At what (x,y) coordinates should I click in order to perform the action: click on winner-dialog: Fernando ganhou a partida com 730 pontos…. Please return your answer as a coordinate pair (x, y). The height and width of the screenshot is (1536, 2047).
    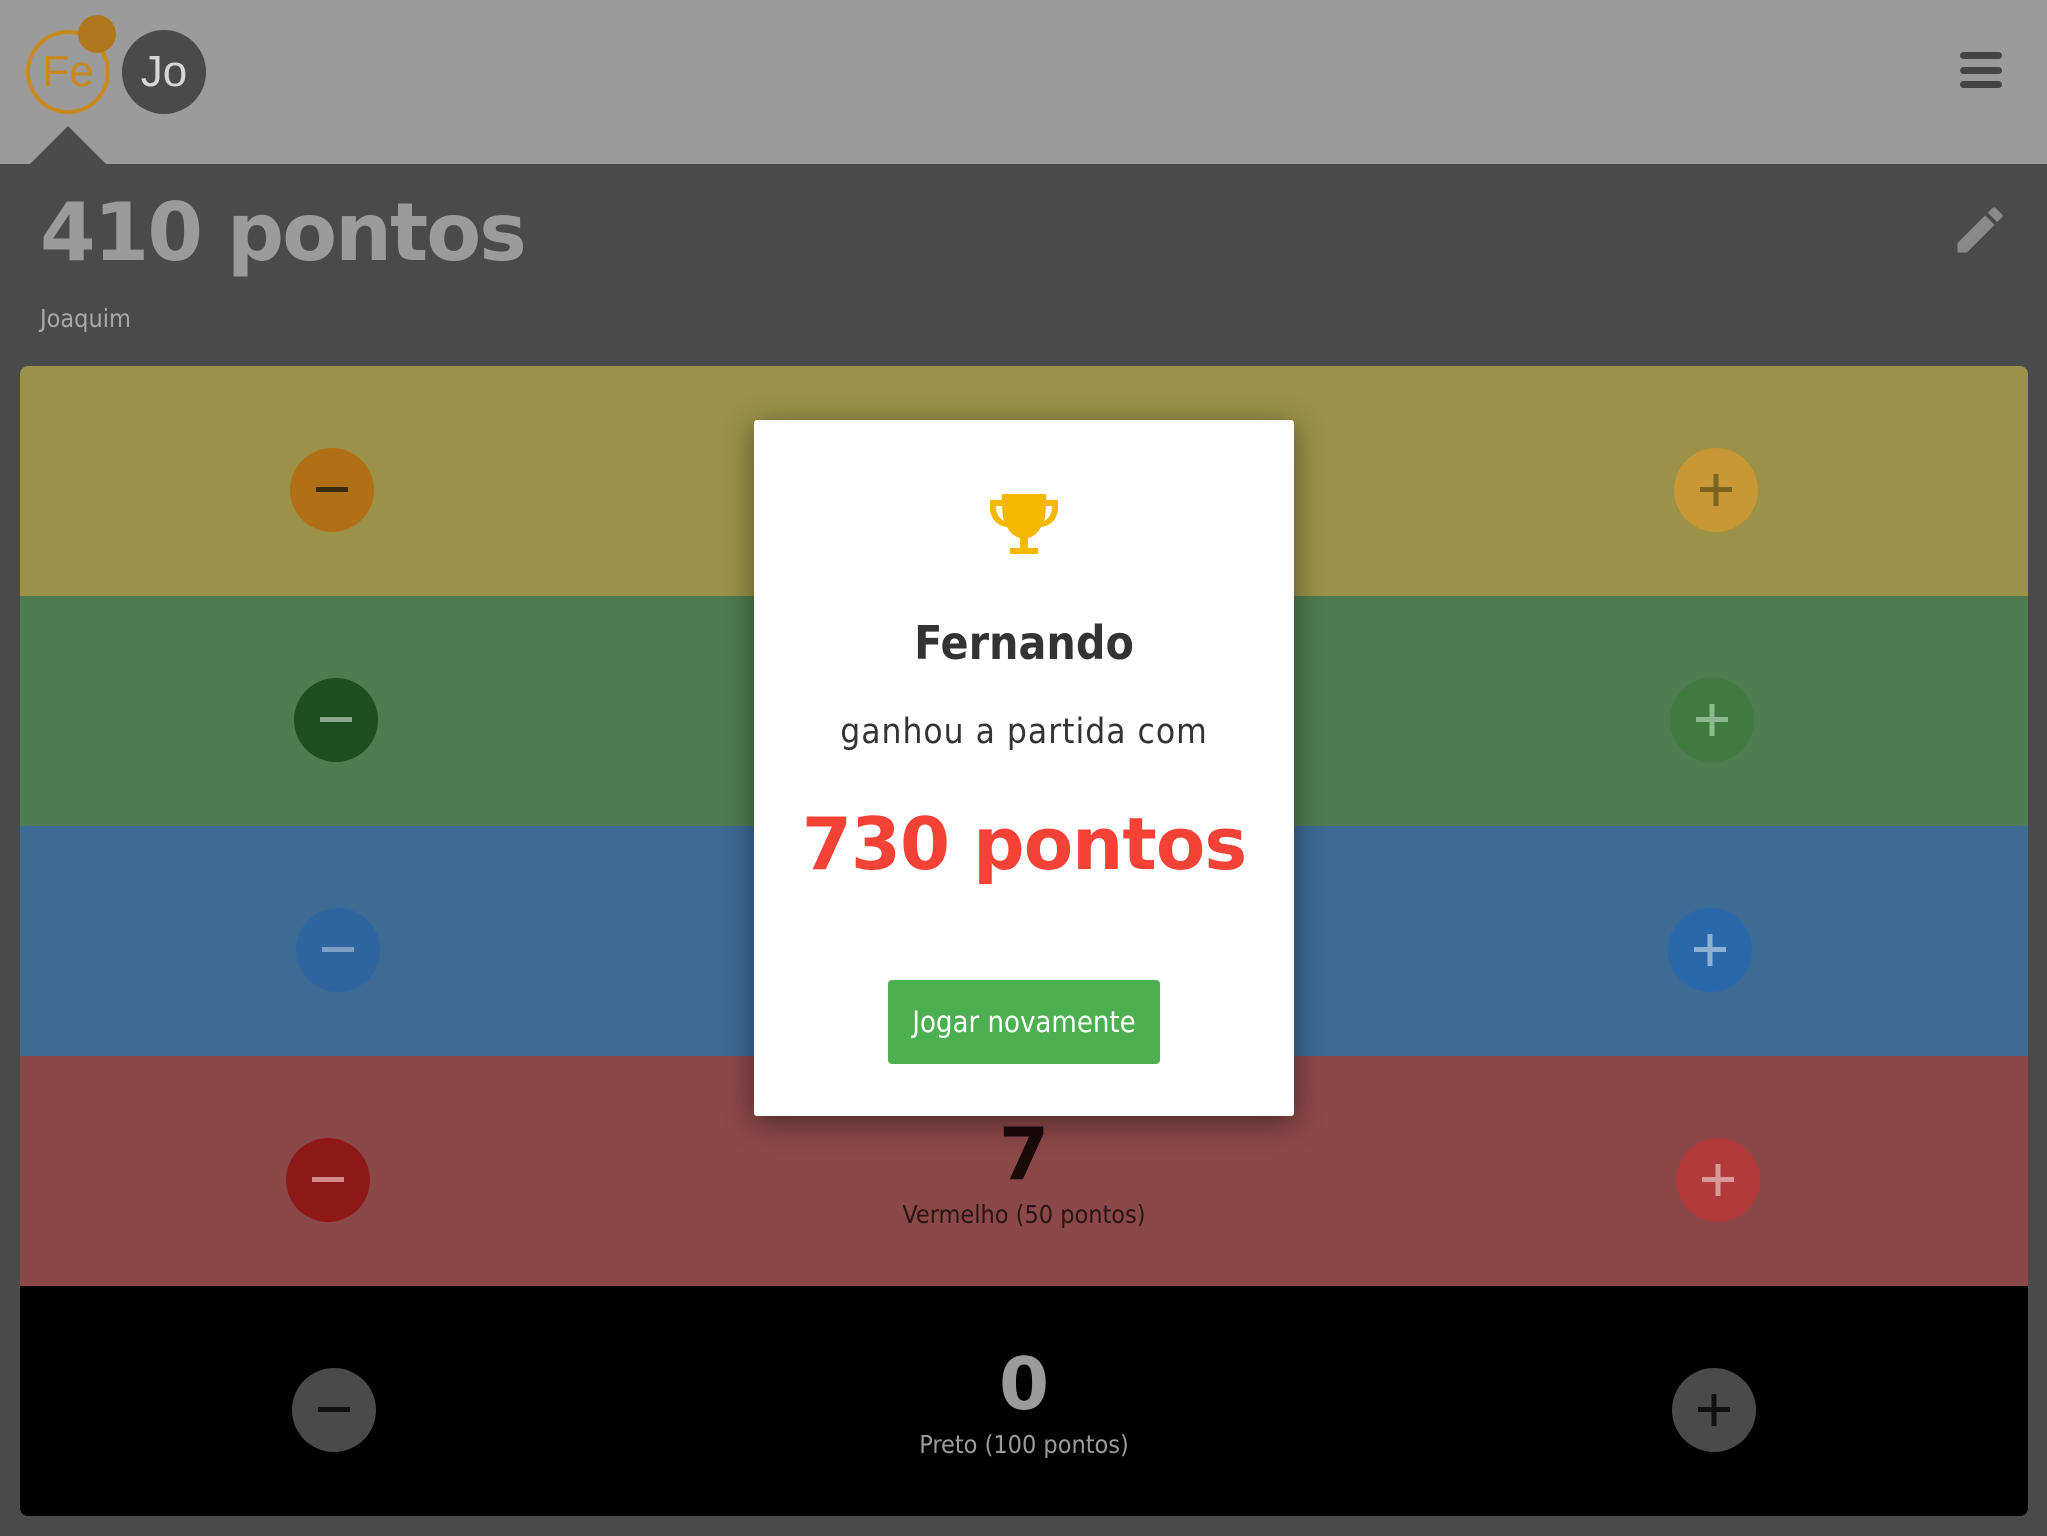
    Looking at the image, I should click on (1024, 768).